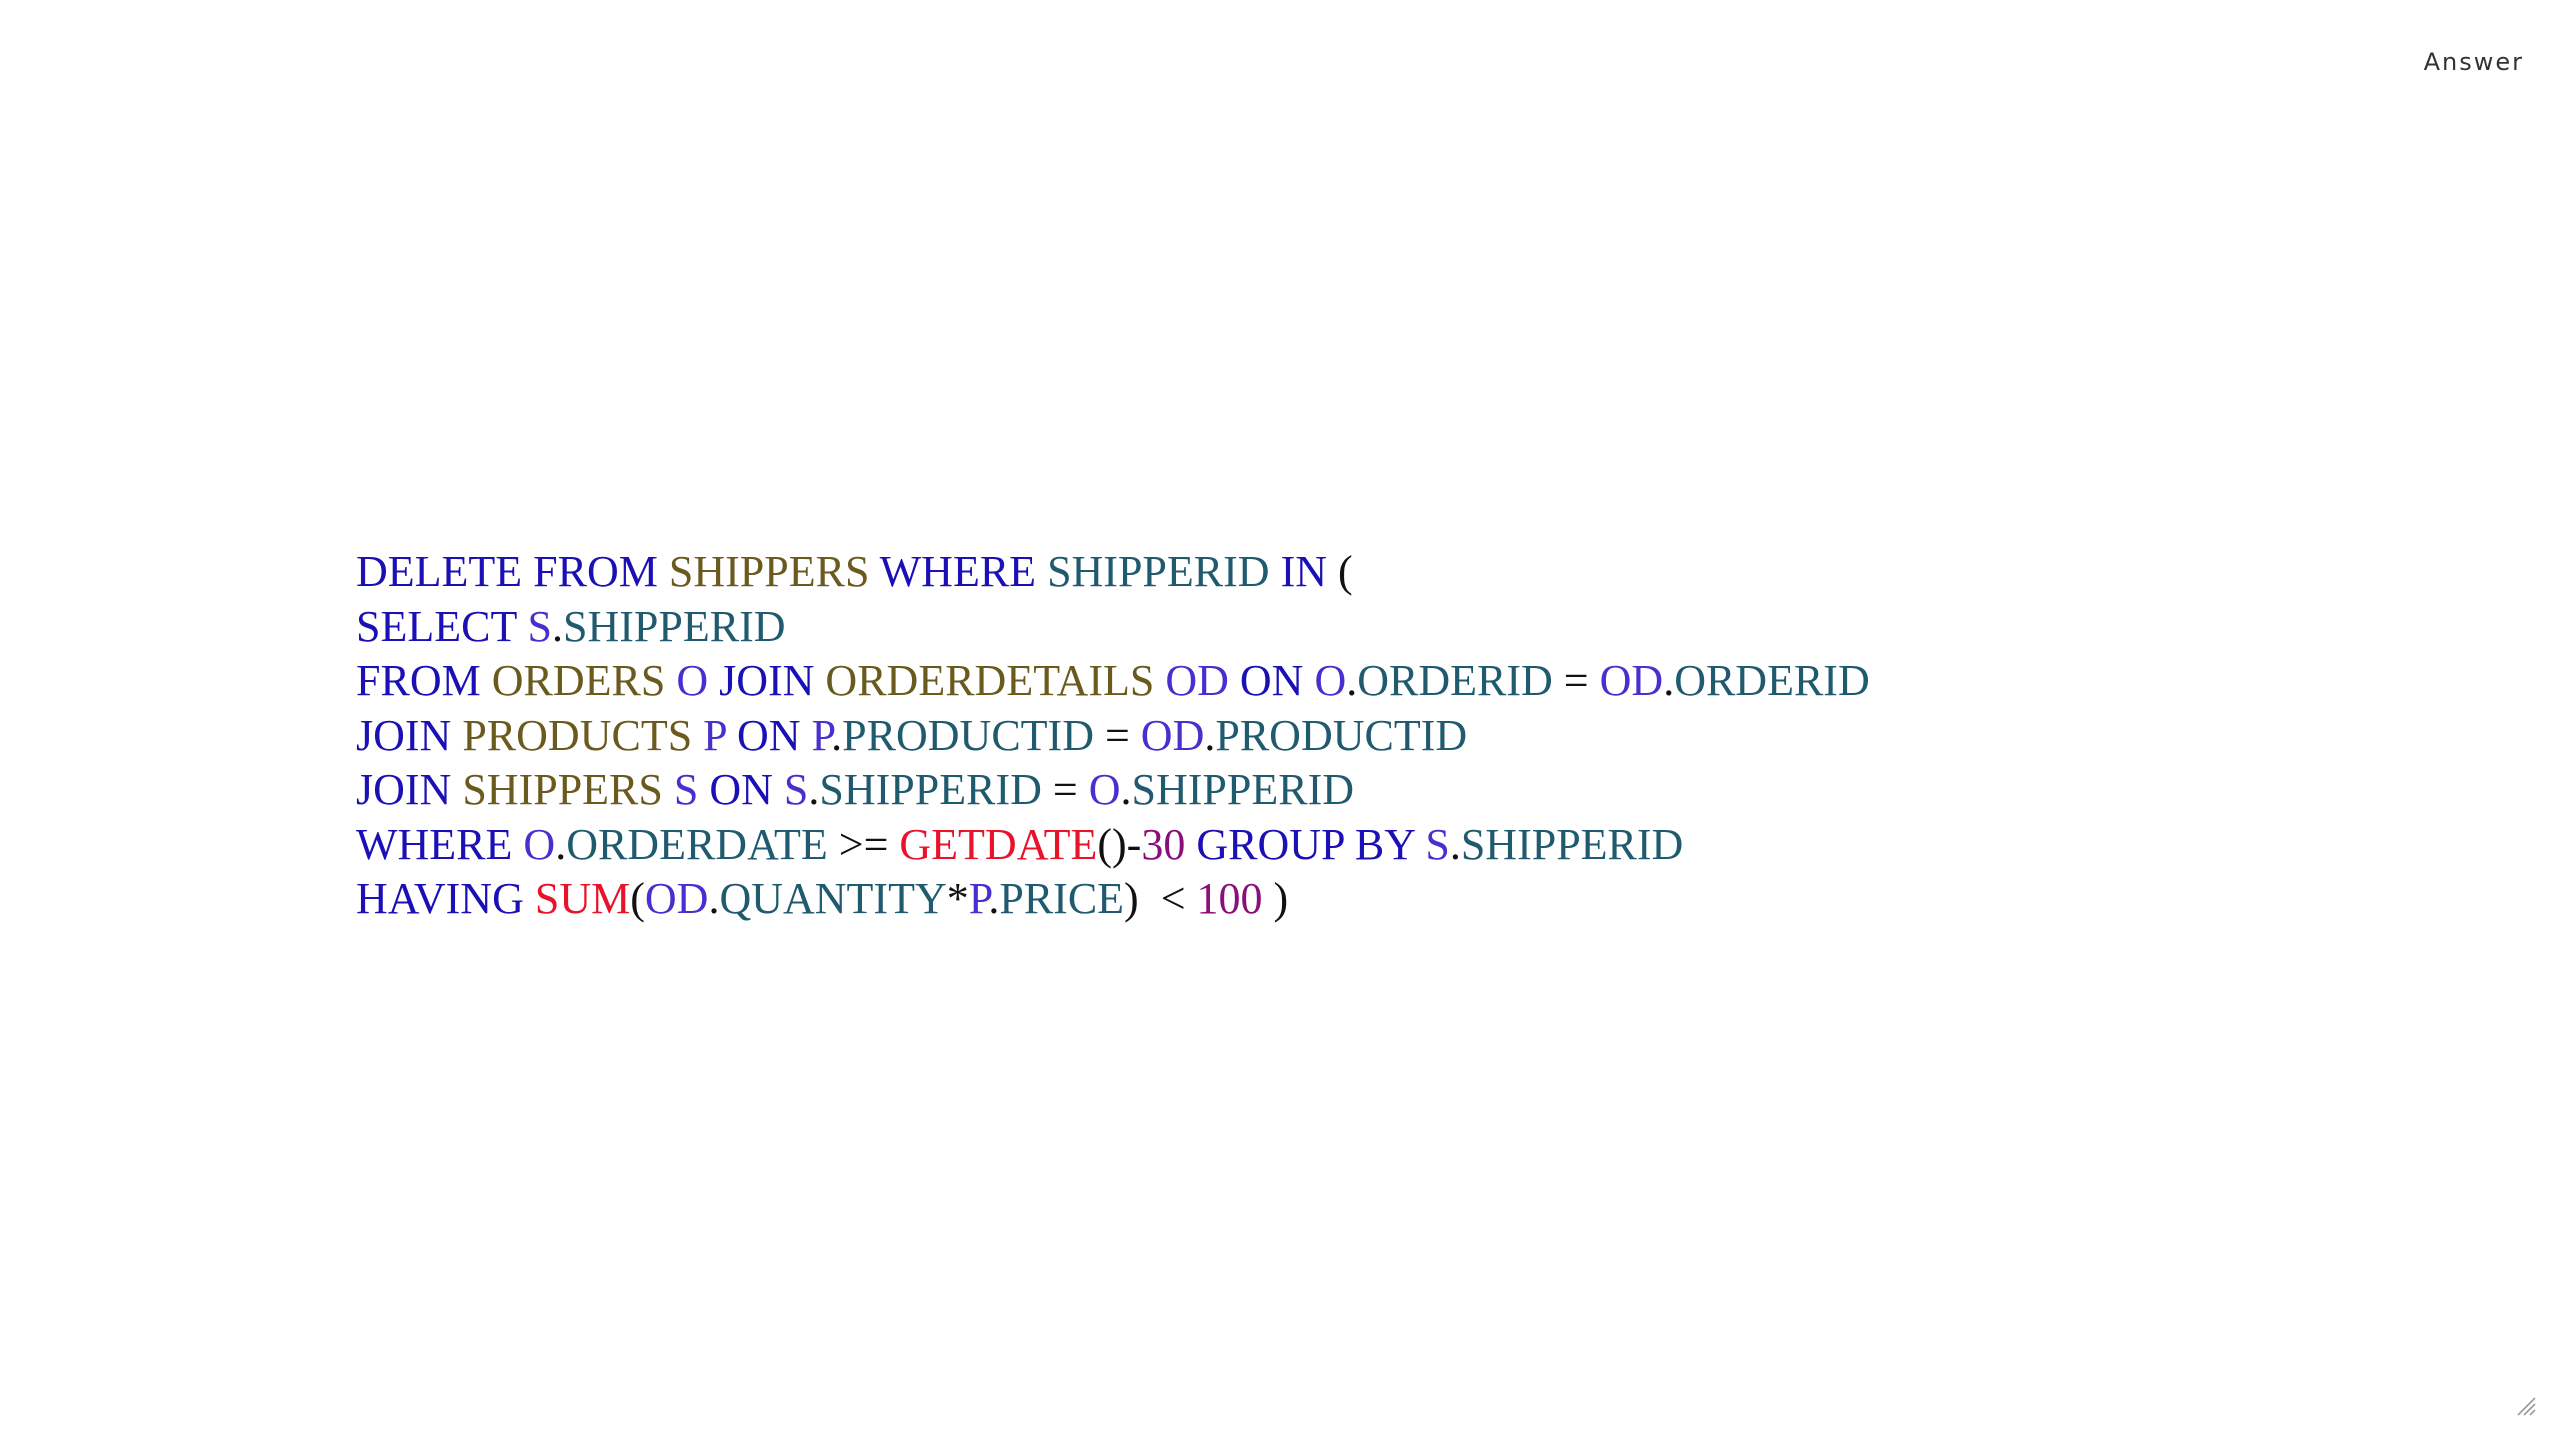  Describe the element at coordinates (833, 898) in the screenshot. I see `code-token-column: QUANTITY` at that location.